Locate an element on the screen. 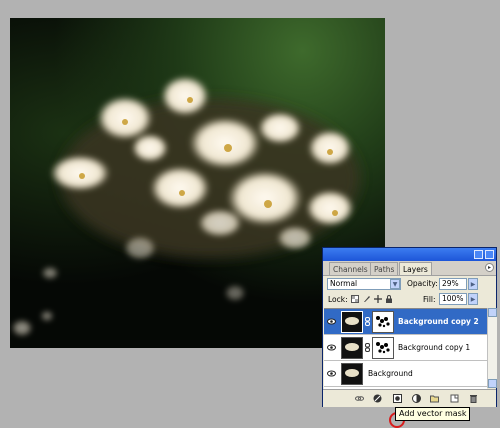 Image resolution: width=500 pixels, height=428 pixels. fill-value: 100% is located at coordinates (453, 298).